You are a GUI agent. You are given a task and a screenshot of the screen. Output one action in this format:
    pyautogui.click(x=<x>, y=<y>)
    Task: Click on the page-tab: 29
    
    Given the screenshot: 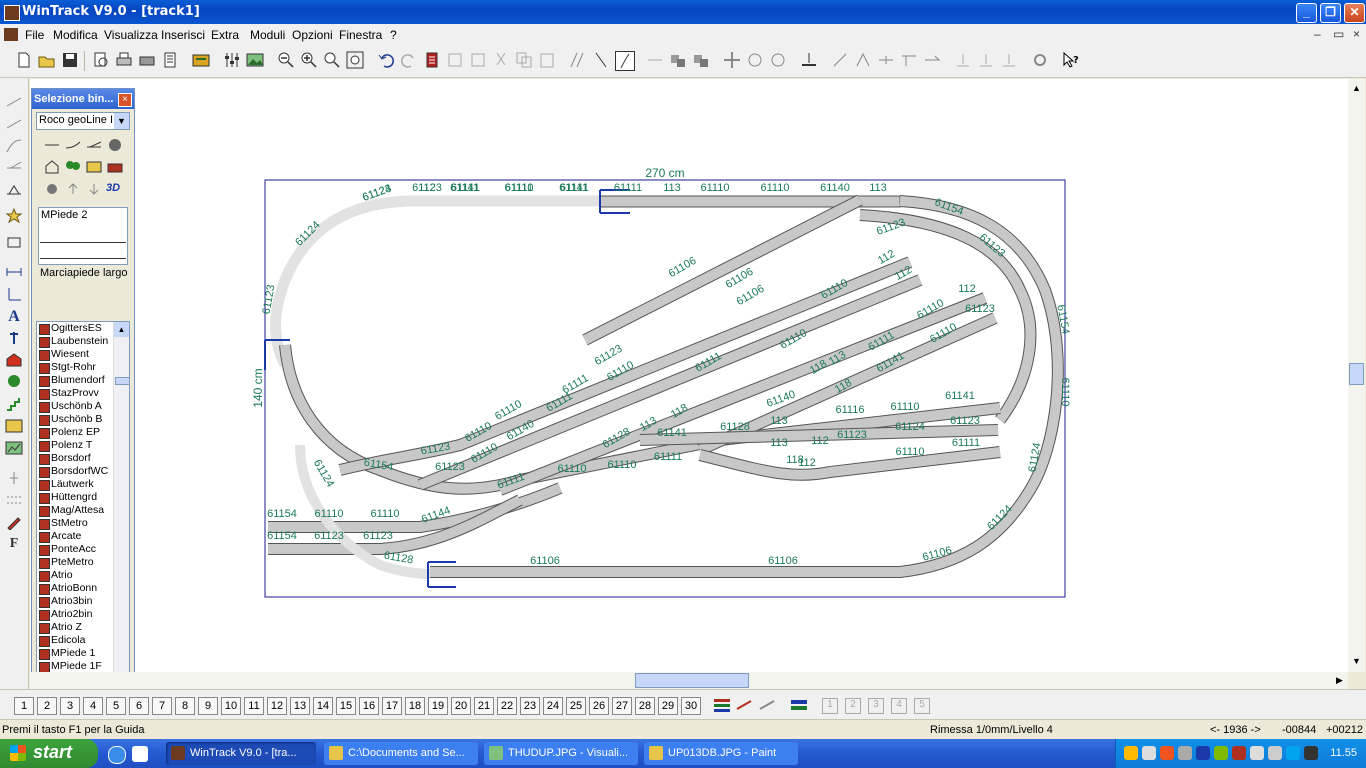 What is the action you would take?
    pyautogui.click(x=668, y=706)
    